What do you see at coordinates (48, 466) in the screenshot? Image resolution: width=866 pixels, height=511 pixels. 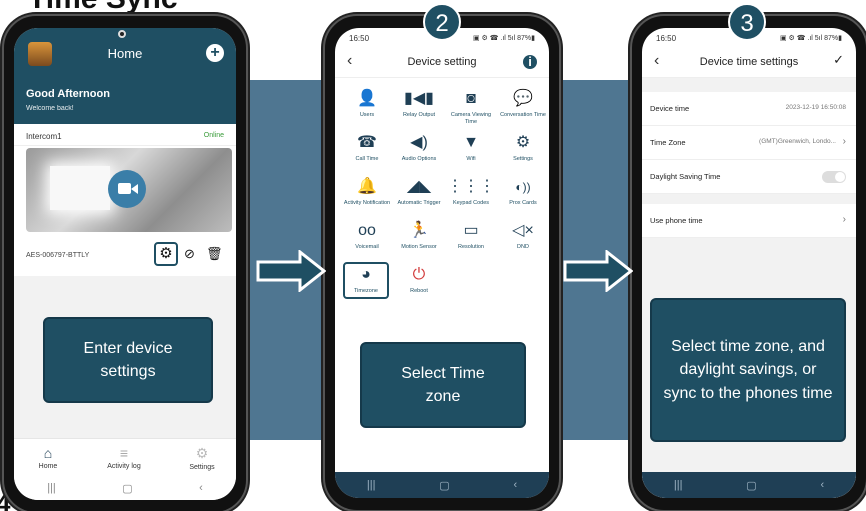 I see `nav-home-label: Home` at bounding box center [48, 466].